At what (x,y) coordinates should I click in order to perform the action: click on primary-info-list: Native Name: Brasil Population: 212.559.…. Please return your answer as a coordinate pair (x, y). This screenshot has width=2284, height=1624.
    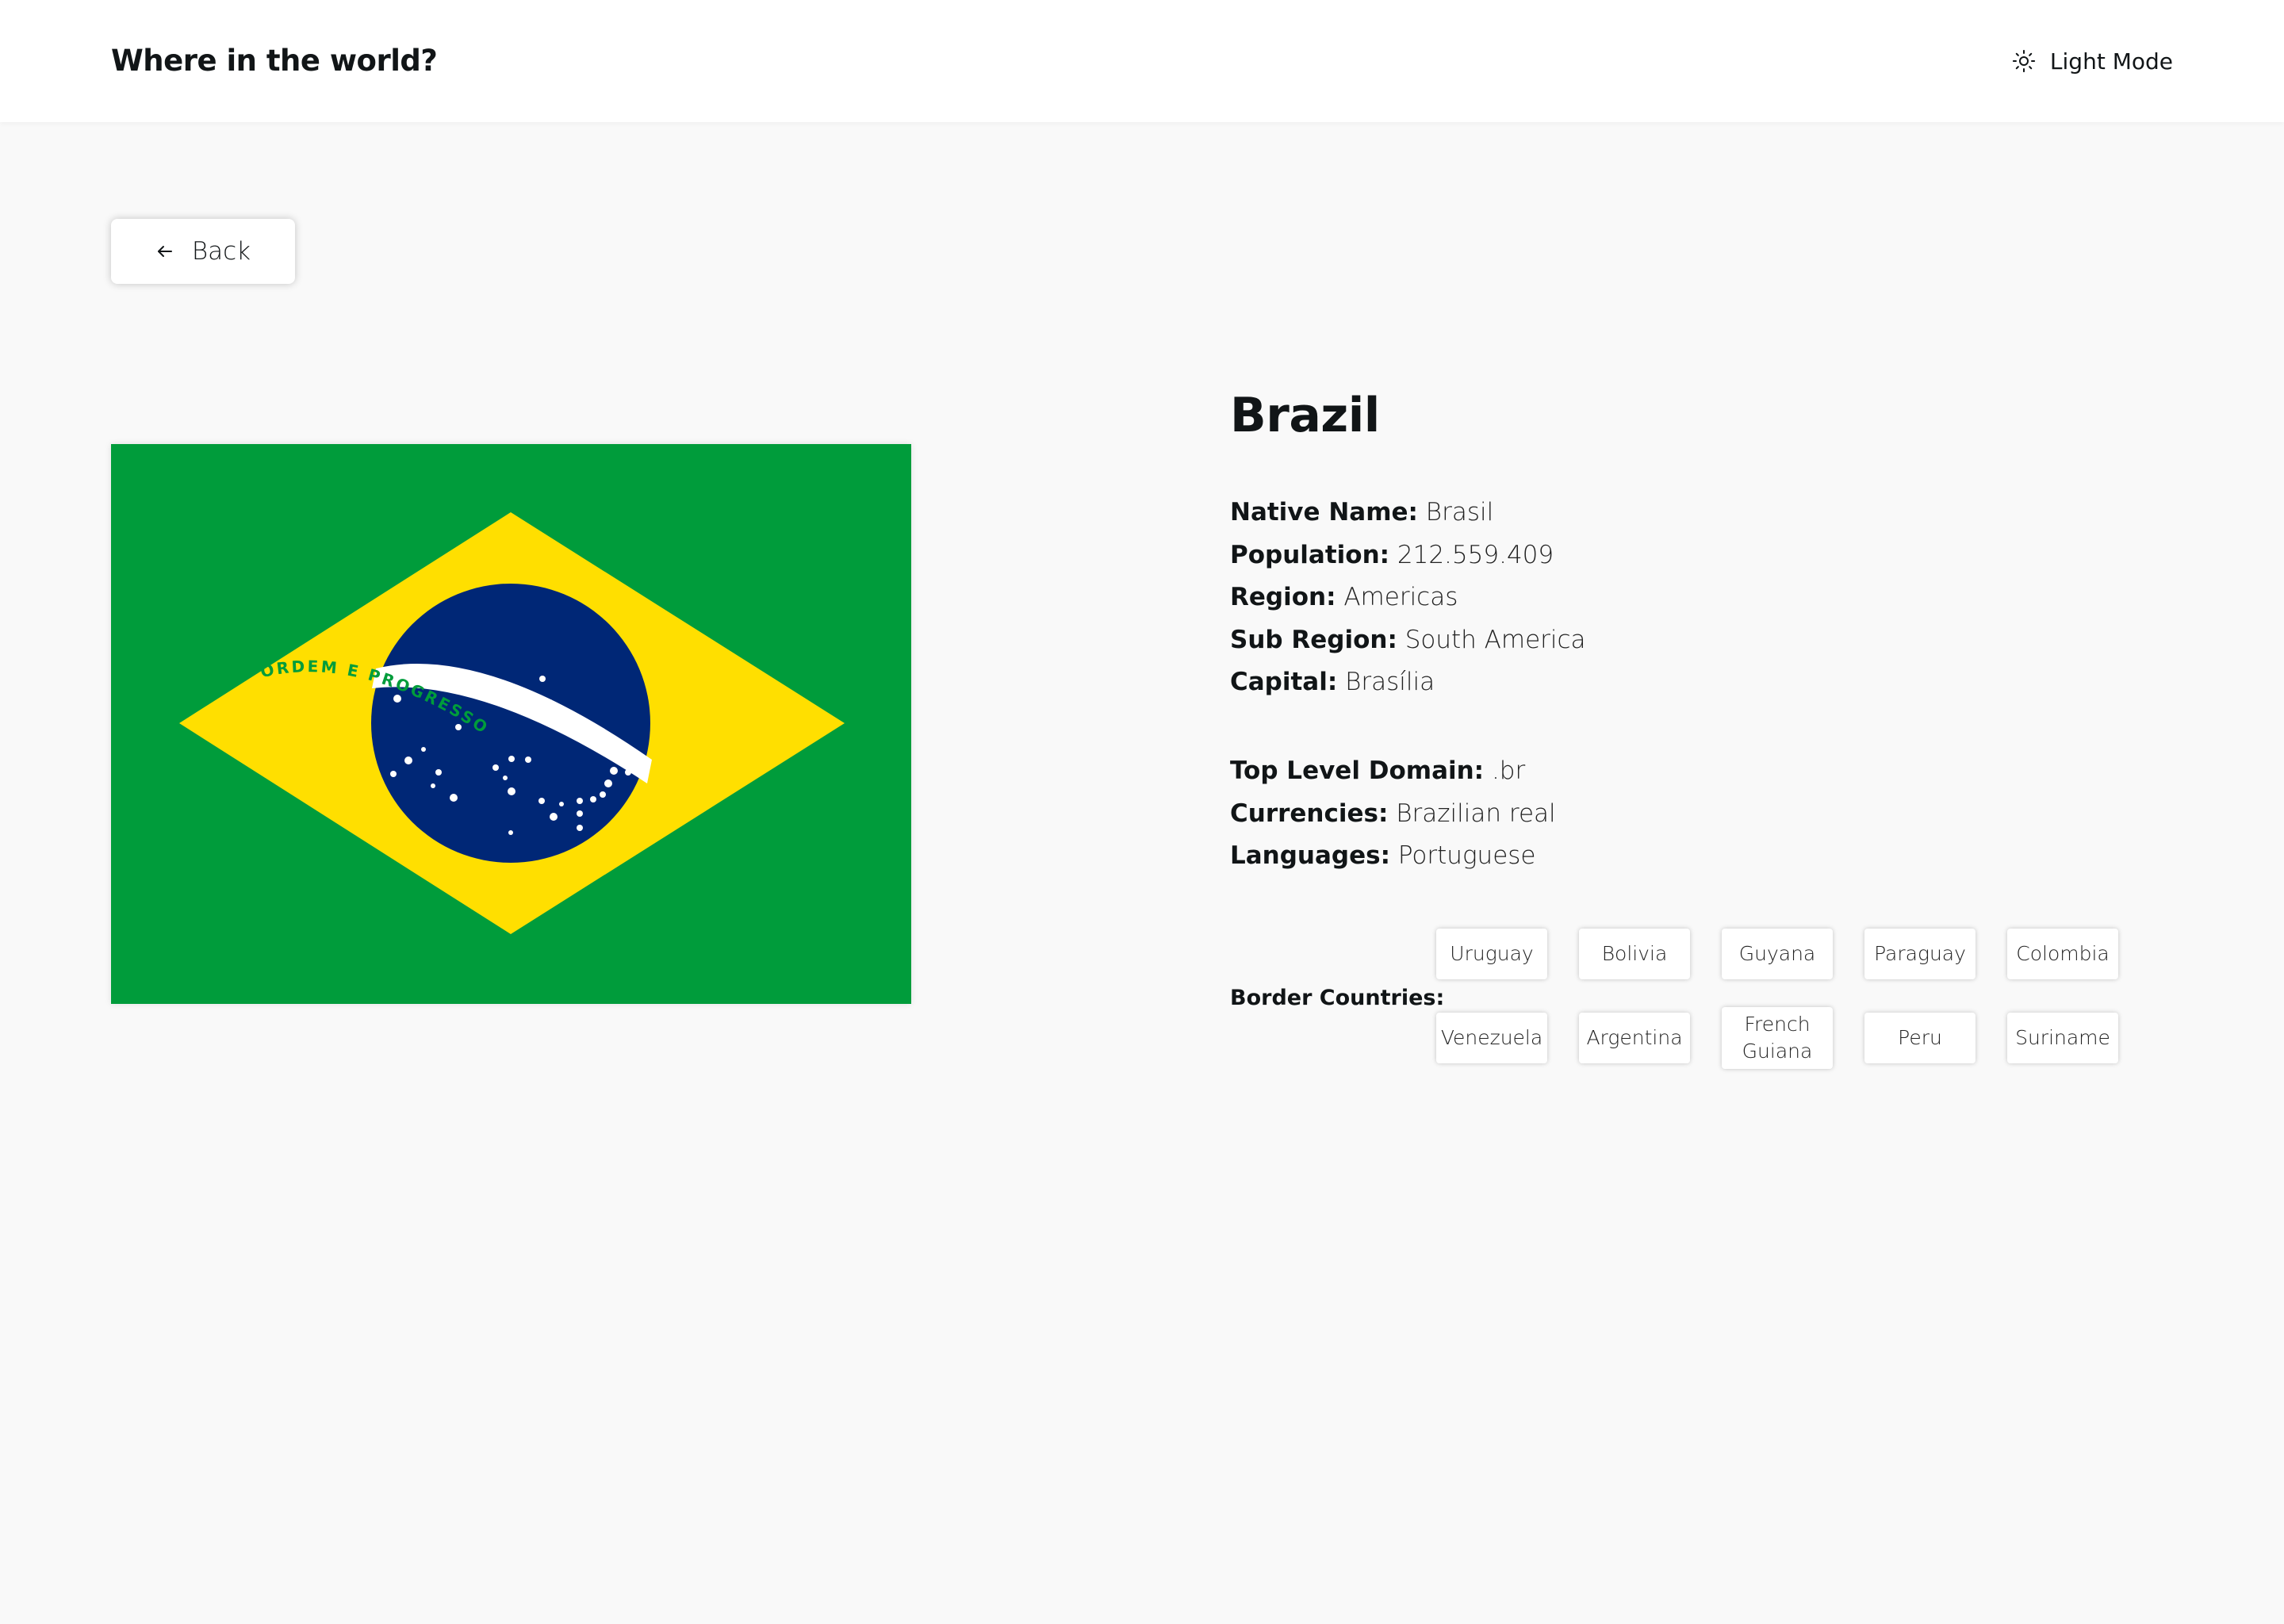
    Looking at the image, I should click on (1408, 598).